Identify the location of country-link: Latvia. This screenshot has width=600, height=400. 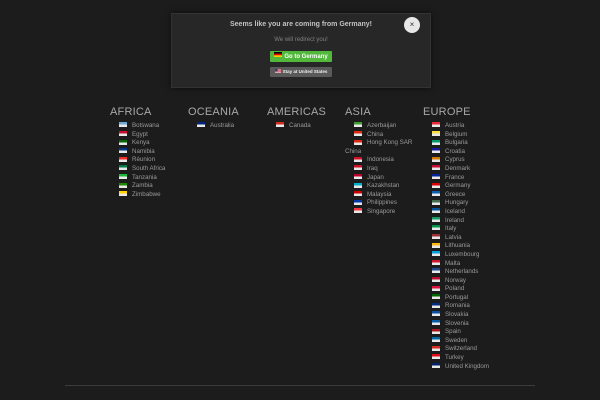
(456, 238).